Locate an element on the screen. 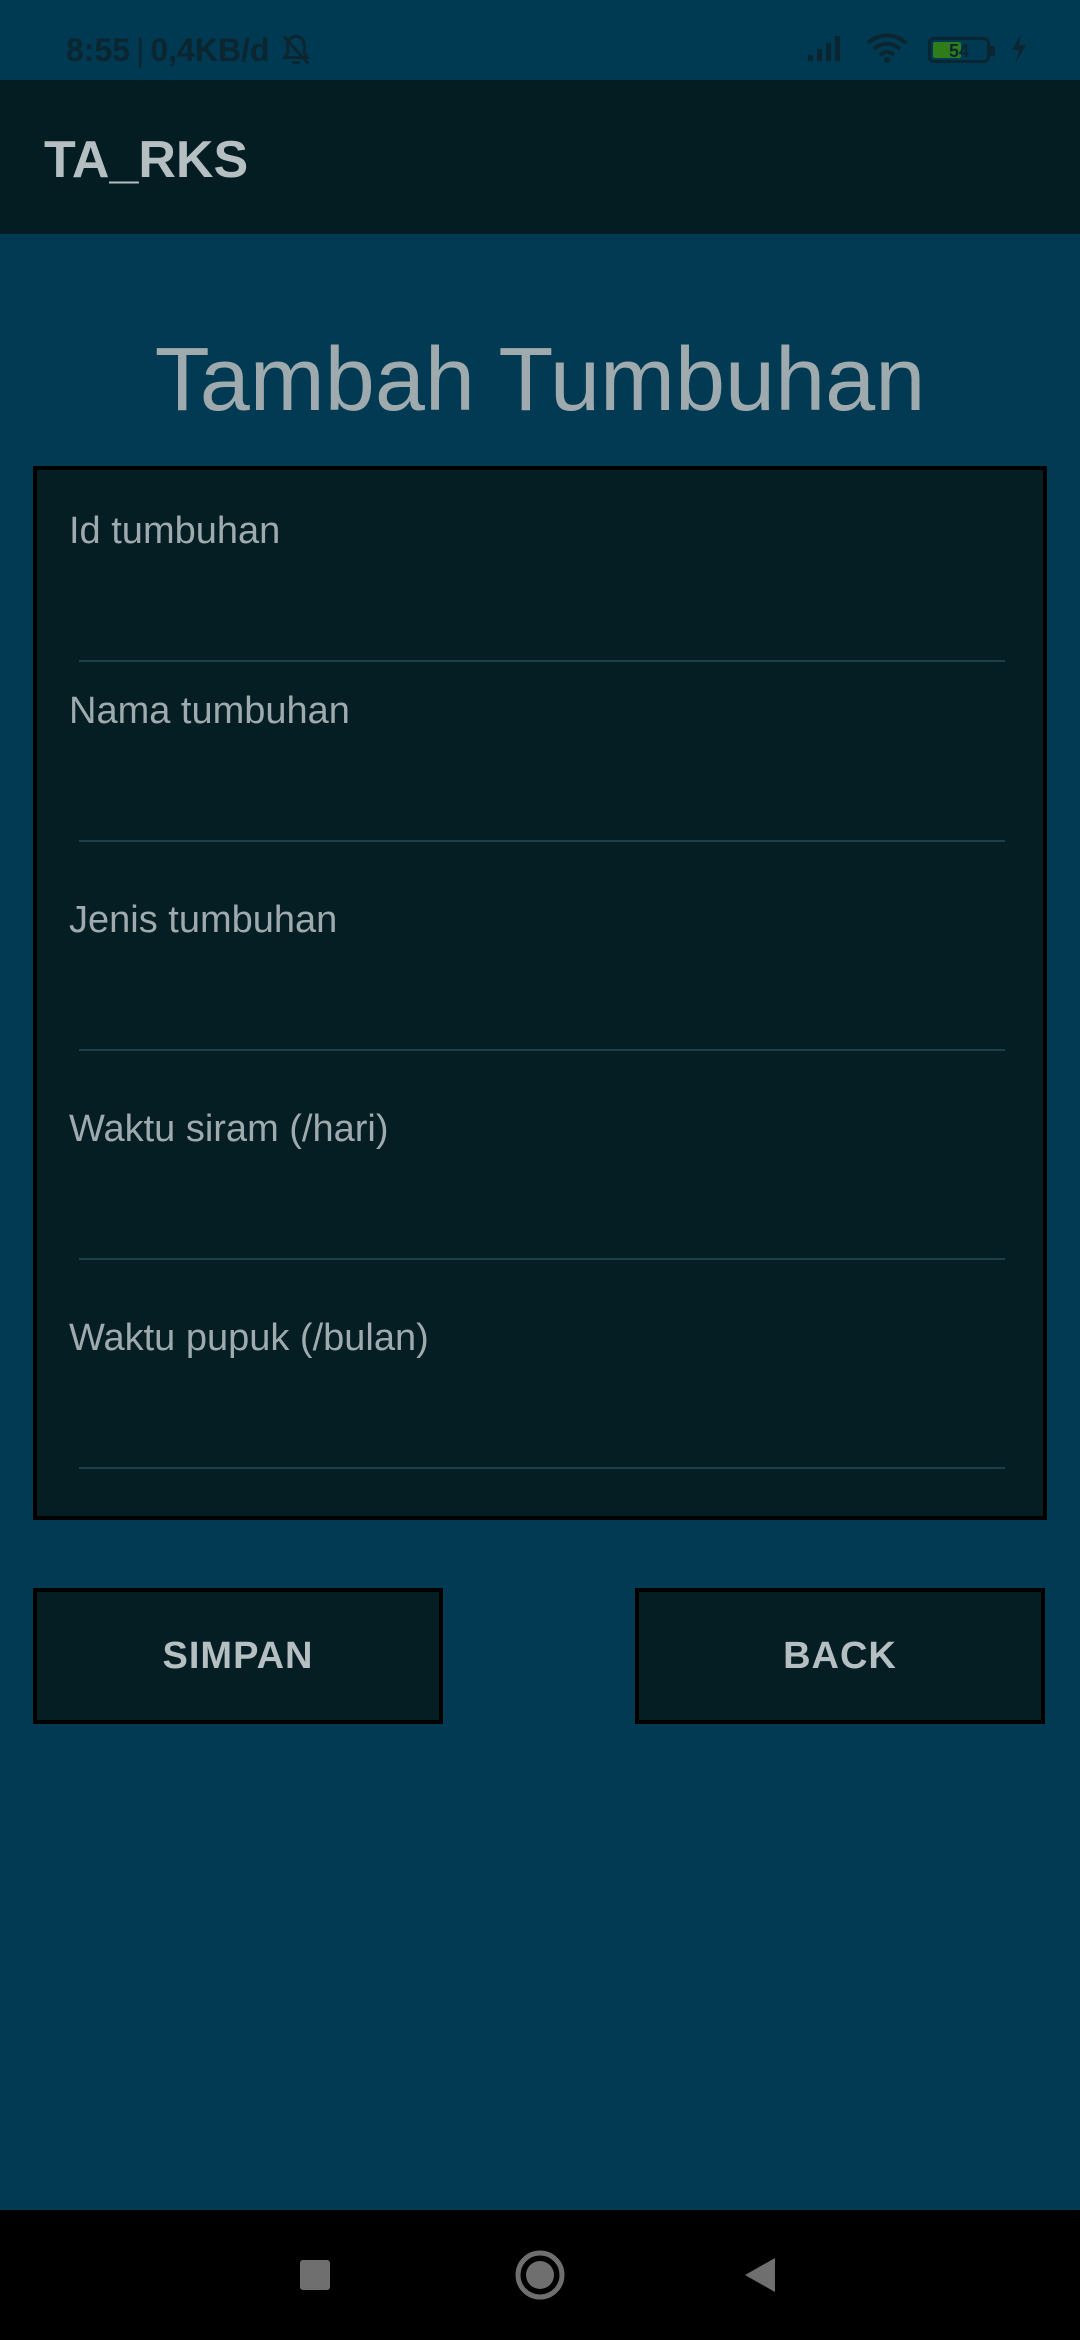 This screenshot has height=2340, width=1080. field-label-waktu-siram: Waktu siram (/hari) is located at coordinates (229, 1129).